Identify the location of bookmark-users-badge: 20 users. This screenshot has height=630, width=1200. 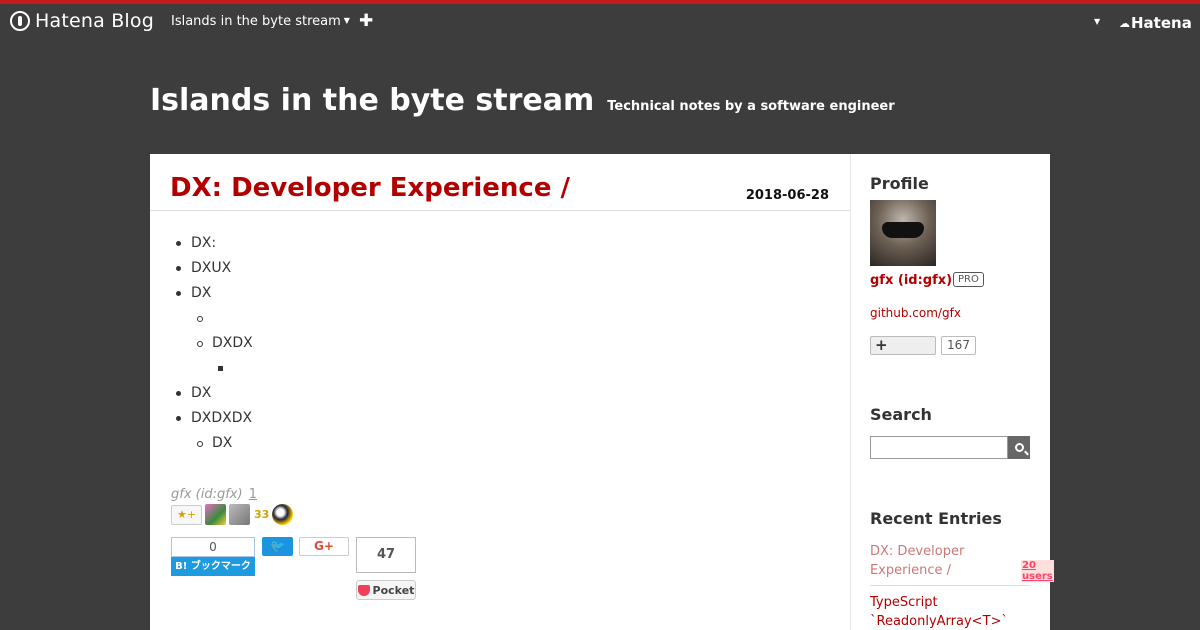
(1037, 571).